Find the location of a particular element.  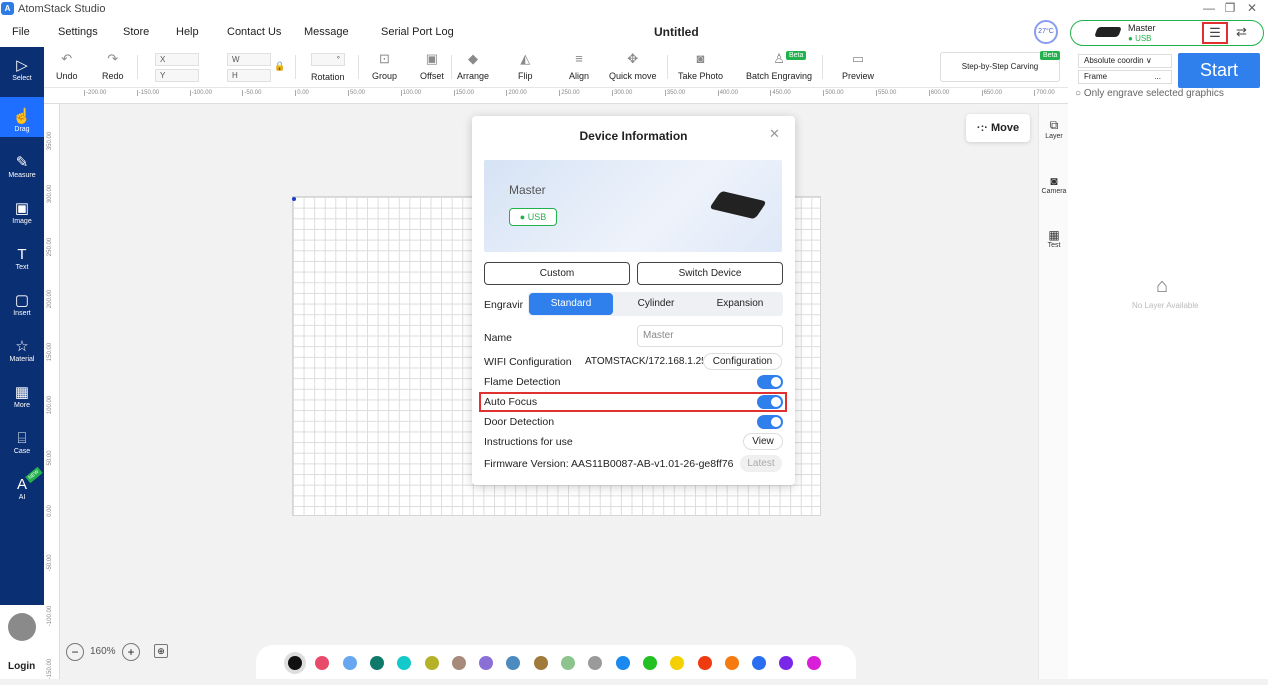

wifi-label: WIFI Configuration is located at coordinates (528, 362).